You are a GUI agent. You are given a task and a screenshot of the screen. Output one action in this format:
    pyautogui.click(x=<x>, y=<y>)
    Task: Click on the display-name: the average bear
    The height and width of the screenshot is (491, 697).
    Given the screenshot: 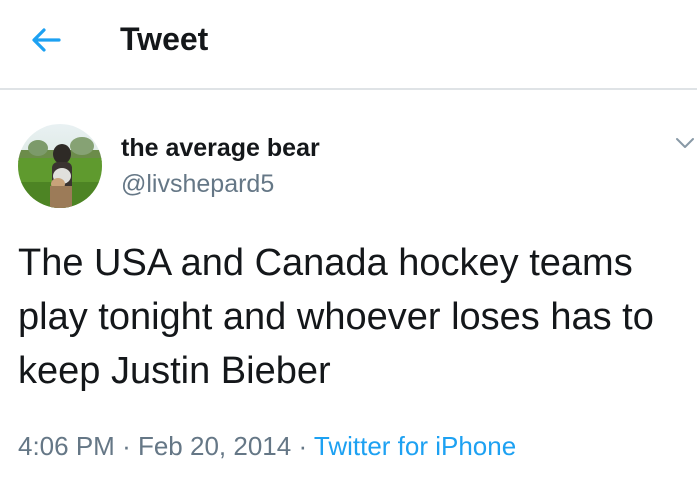 What is the action you would take?
    pyautogui.click(x=220, y=148)
    